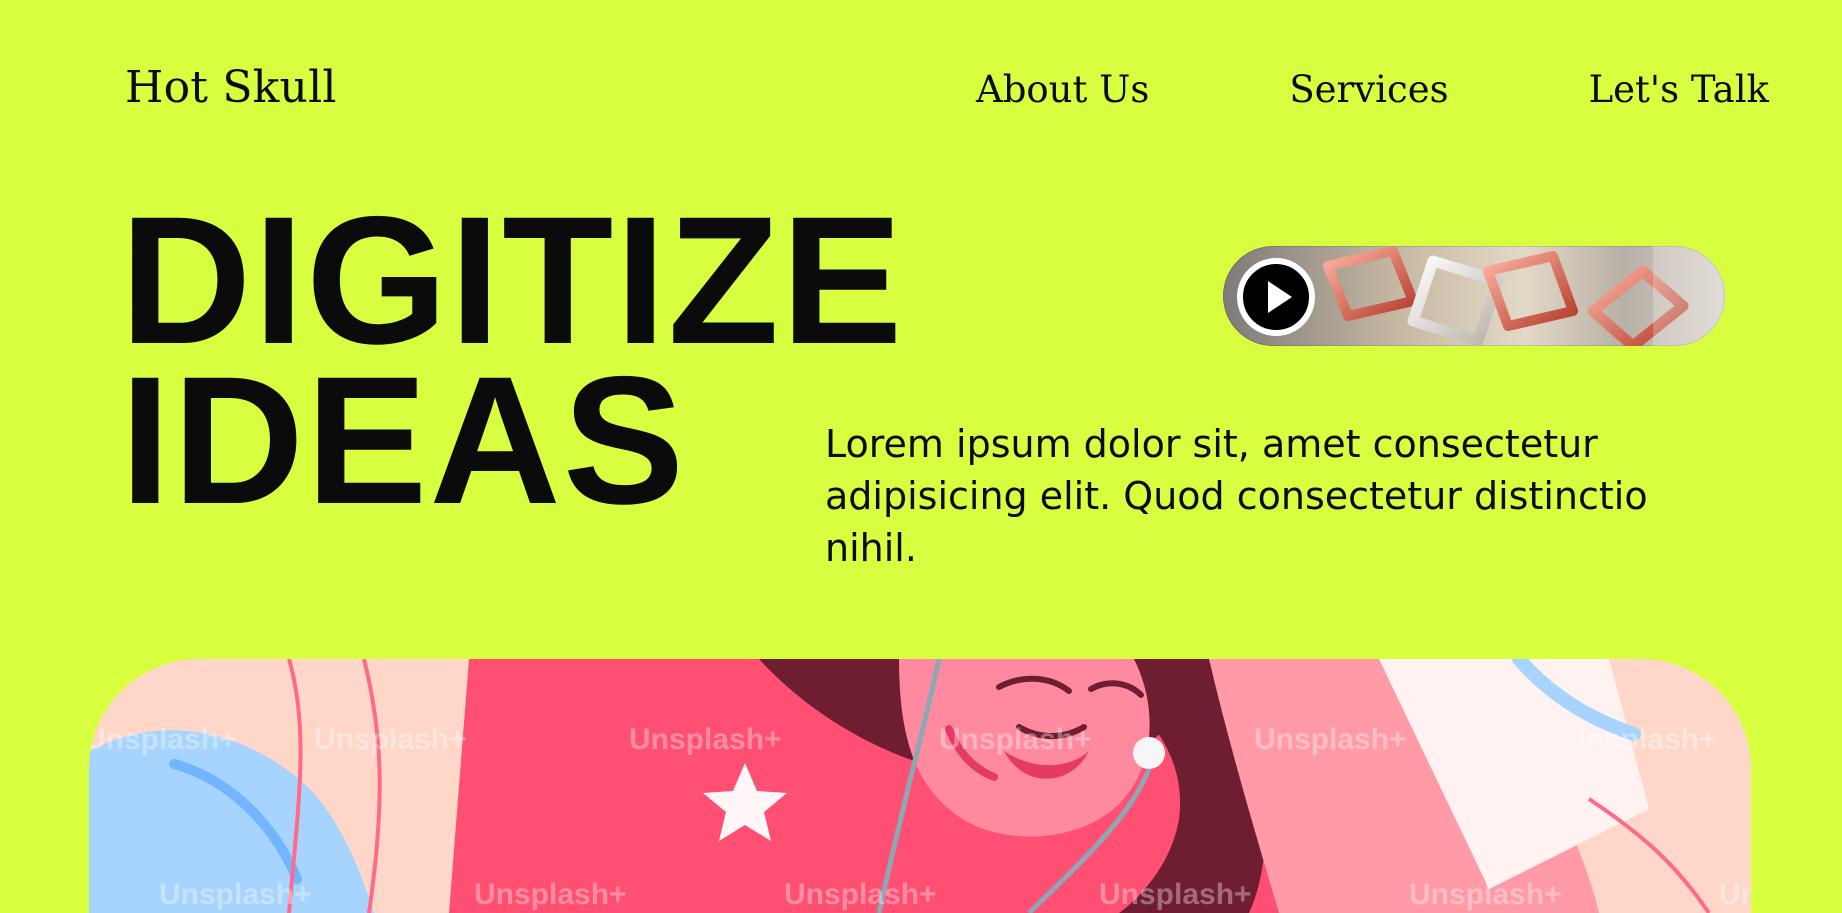 The height and width of the screenshot is (913, 1842). Describe the element at coordinates (1474, 296) in the screenshot. I see `video-thumbnail` at that location.